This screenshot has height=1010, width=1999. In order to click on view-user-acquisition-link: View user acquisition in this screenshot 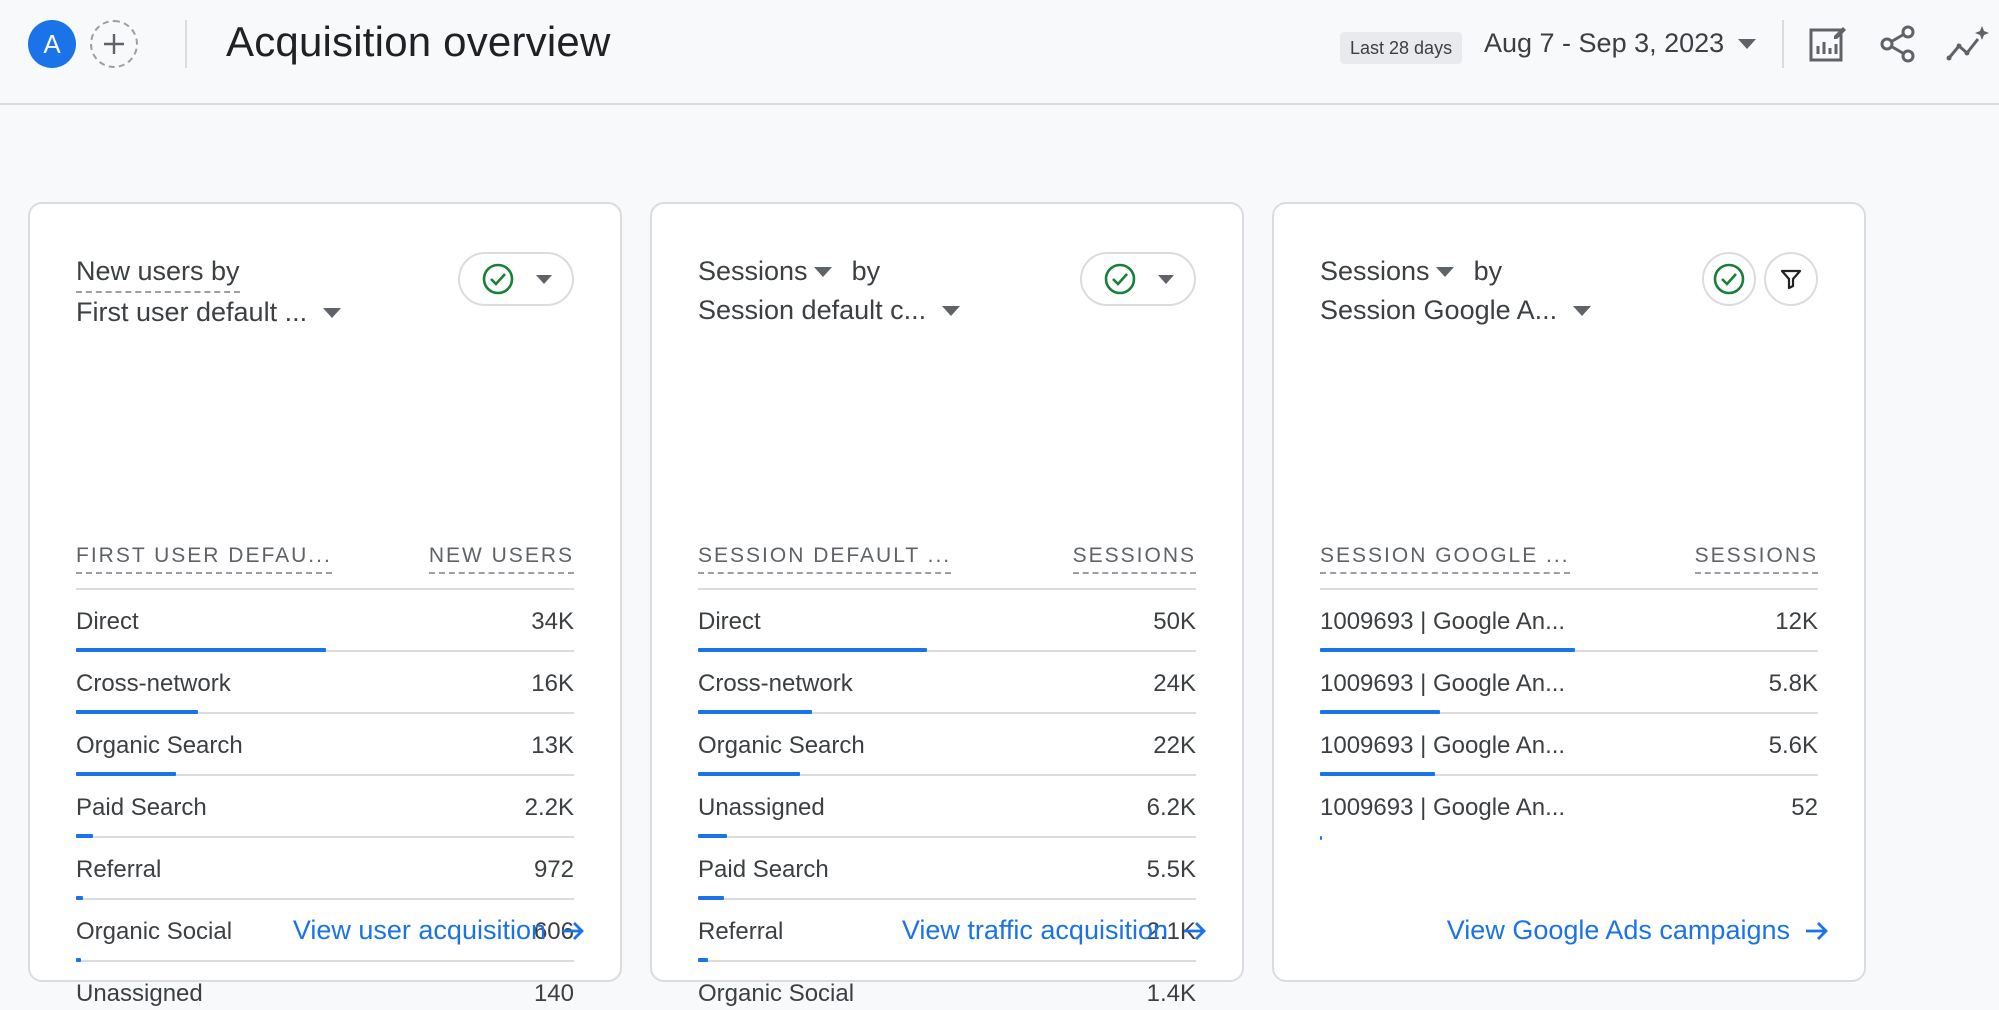, I will do `click(439, 930)`.